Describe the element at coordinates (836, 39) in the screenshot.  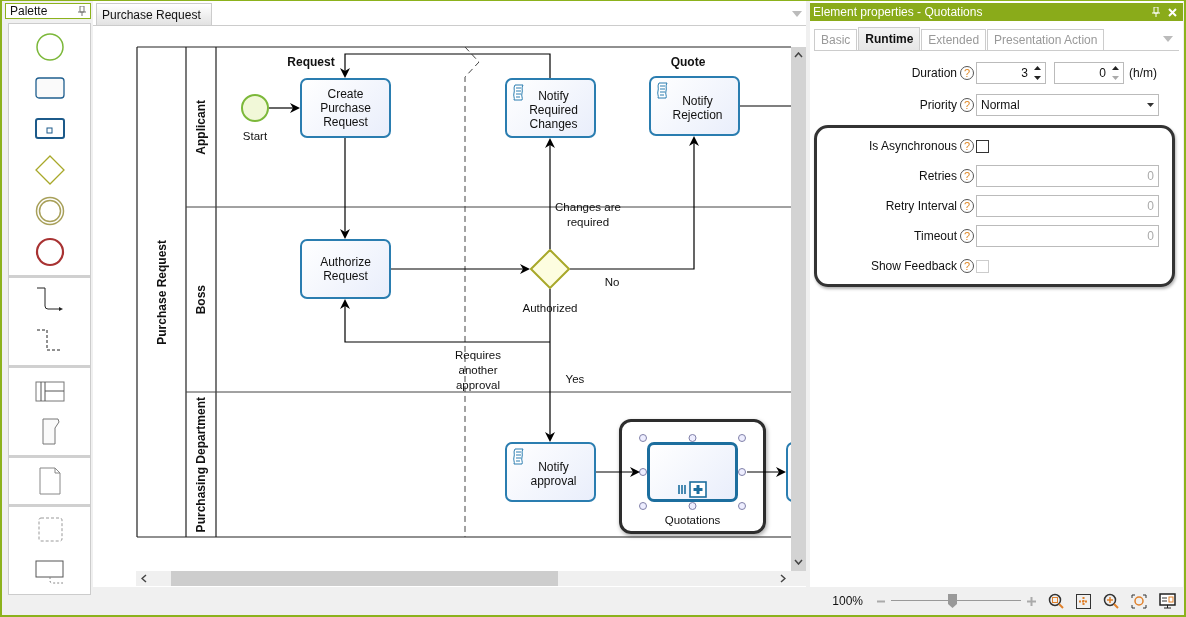
I see `properties-tab: Basic` at that location.